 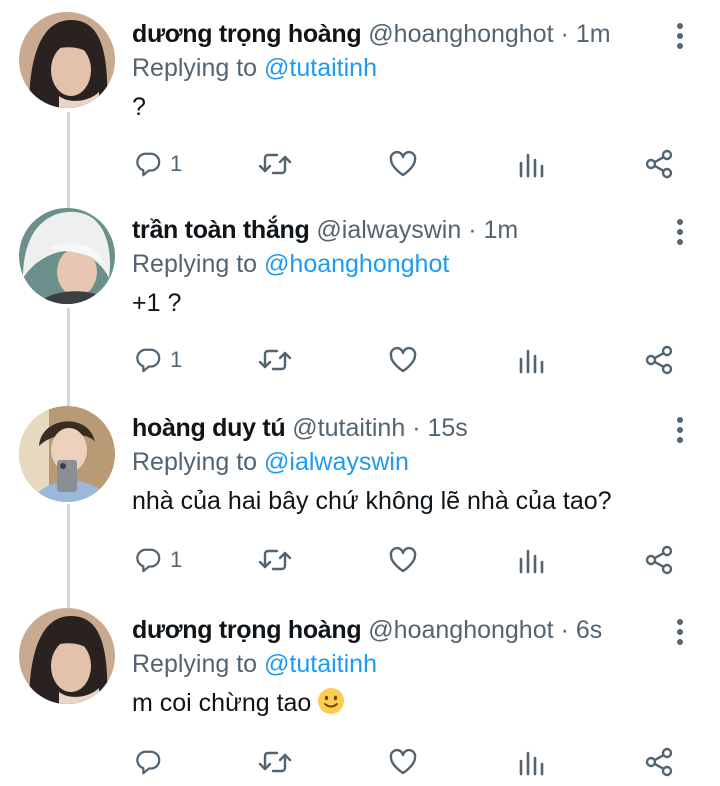 I want to click on user-handle: @ialwayswin, so click(x=388, y=230).